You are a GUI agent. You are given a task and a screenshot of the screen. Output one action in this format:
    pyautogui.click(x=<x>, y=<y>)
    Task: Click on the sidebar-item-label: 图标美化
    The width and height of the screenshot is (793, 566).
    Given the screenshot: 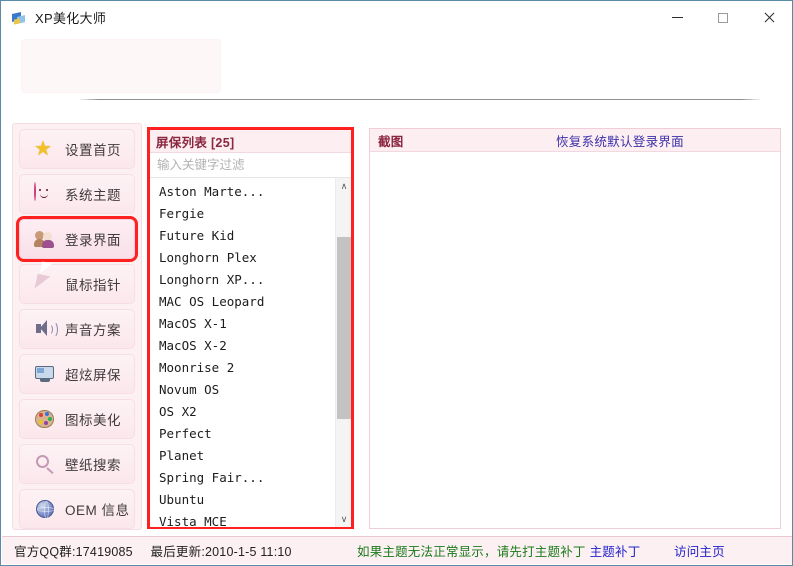 What is the action you would take?
    pyautogui.click(x=93, y=420)
    